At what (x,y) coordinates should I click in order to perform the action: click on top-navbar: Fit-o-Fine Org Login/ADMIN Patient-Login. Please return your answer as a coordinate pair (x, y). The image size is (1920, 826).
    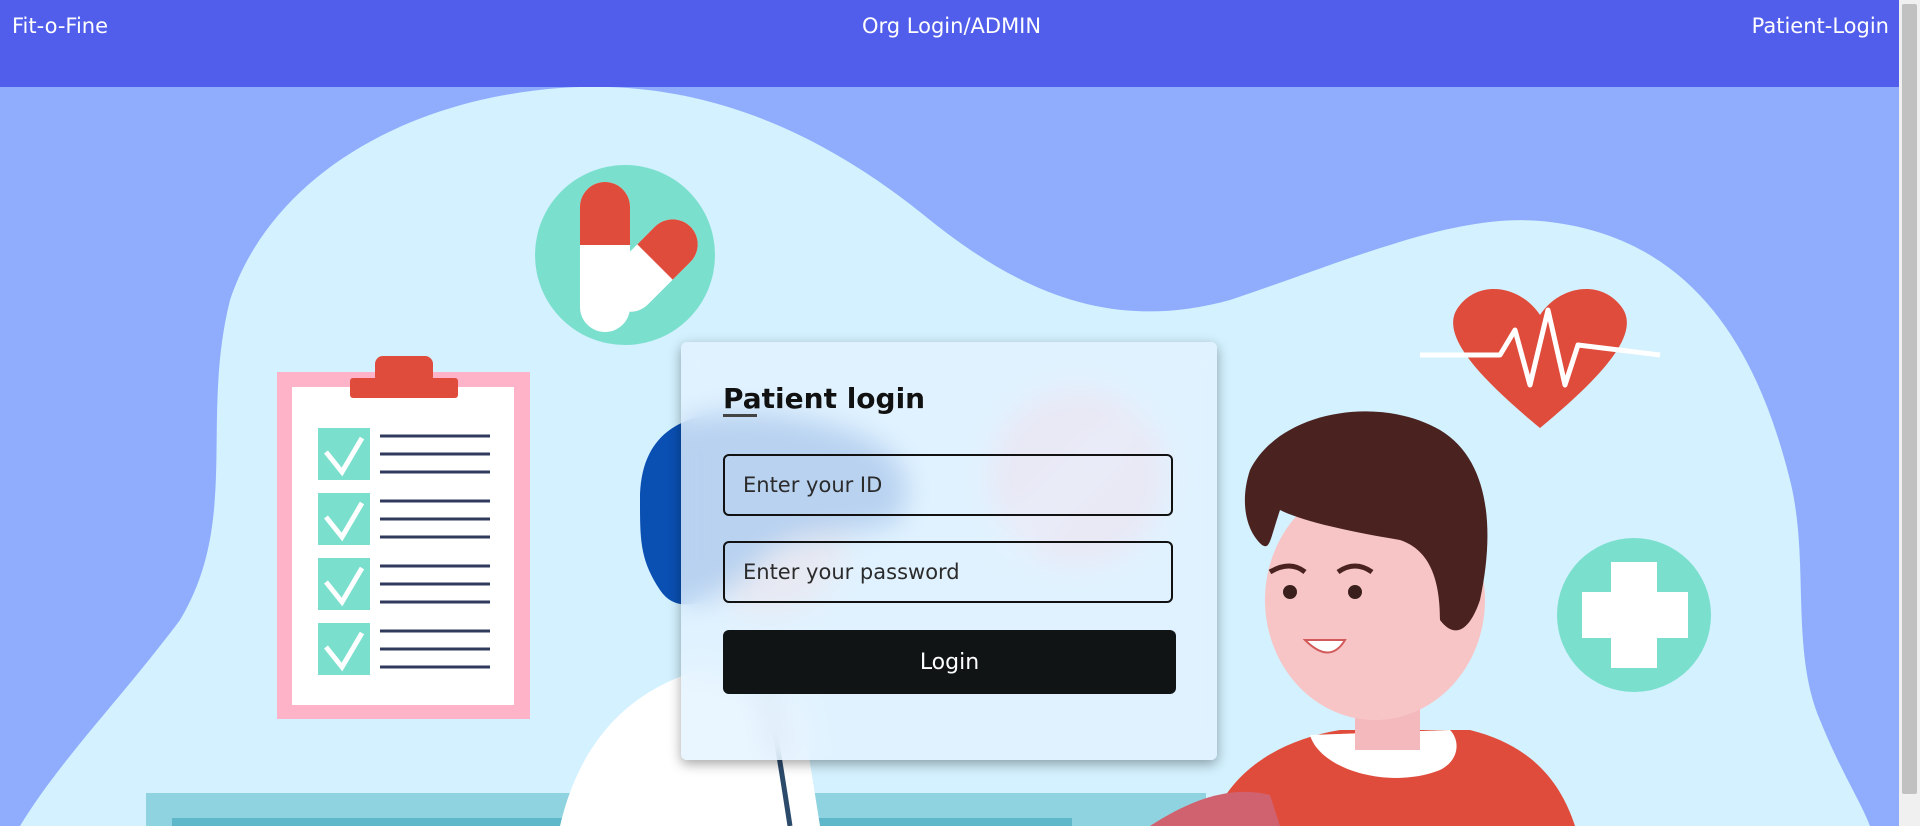
    Looking at the image, I should click on (949, 43).